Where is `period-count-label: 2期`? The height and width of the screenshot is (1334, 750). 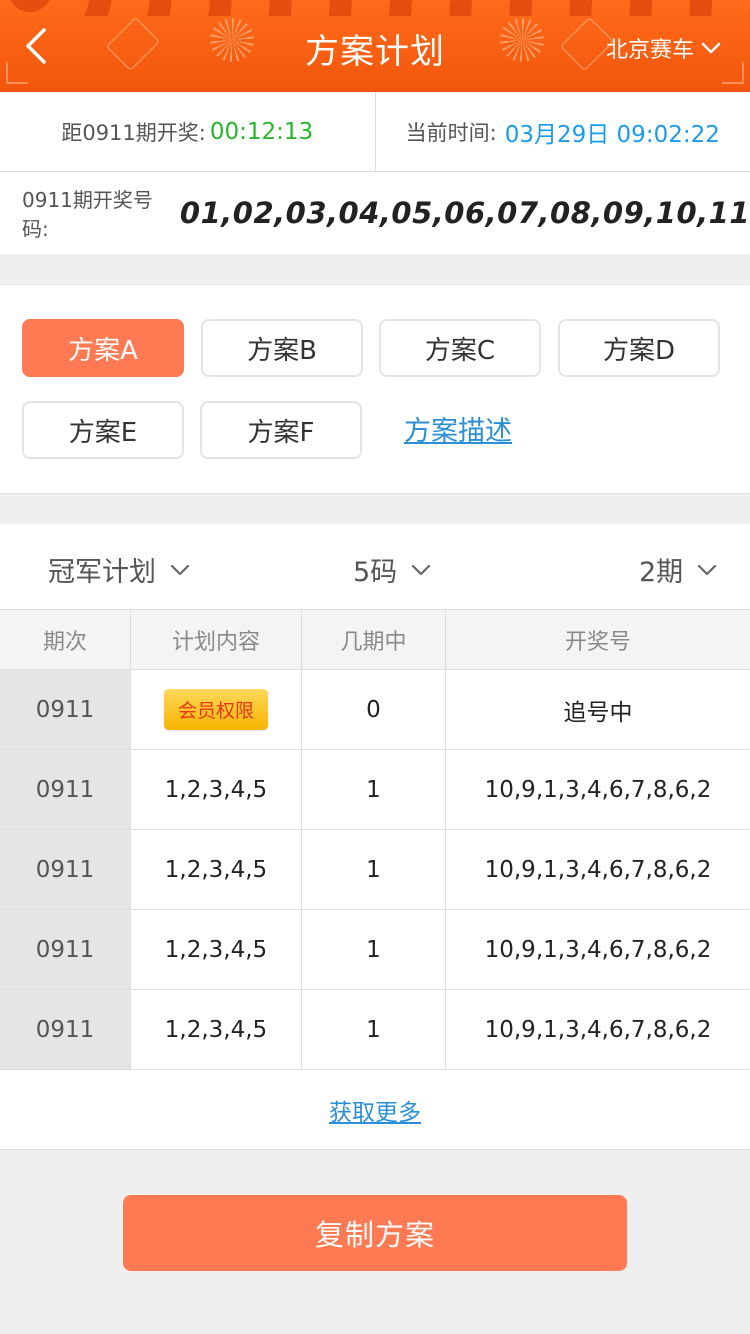 period-count-label: 2期 is located at coordinates (661, 572).